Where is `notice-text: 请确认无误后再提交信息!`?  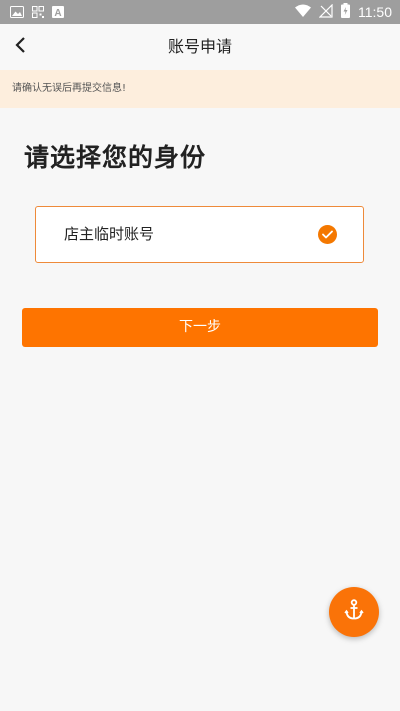
notice-text: 请确认无误后再提交信息! is located at coordinates (69, 88).